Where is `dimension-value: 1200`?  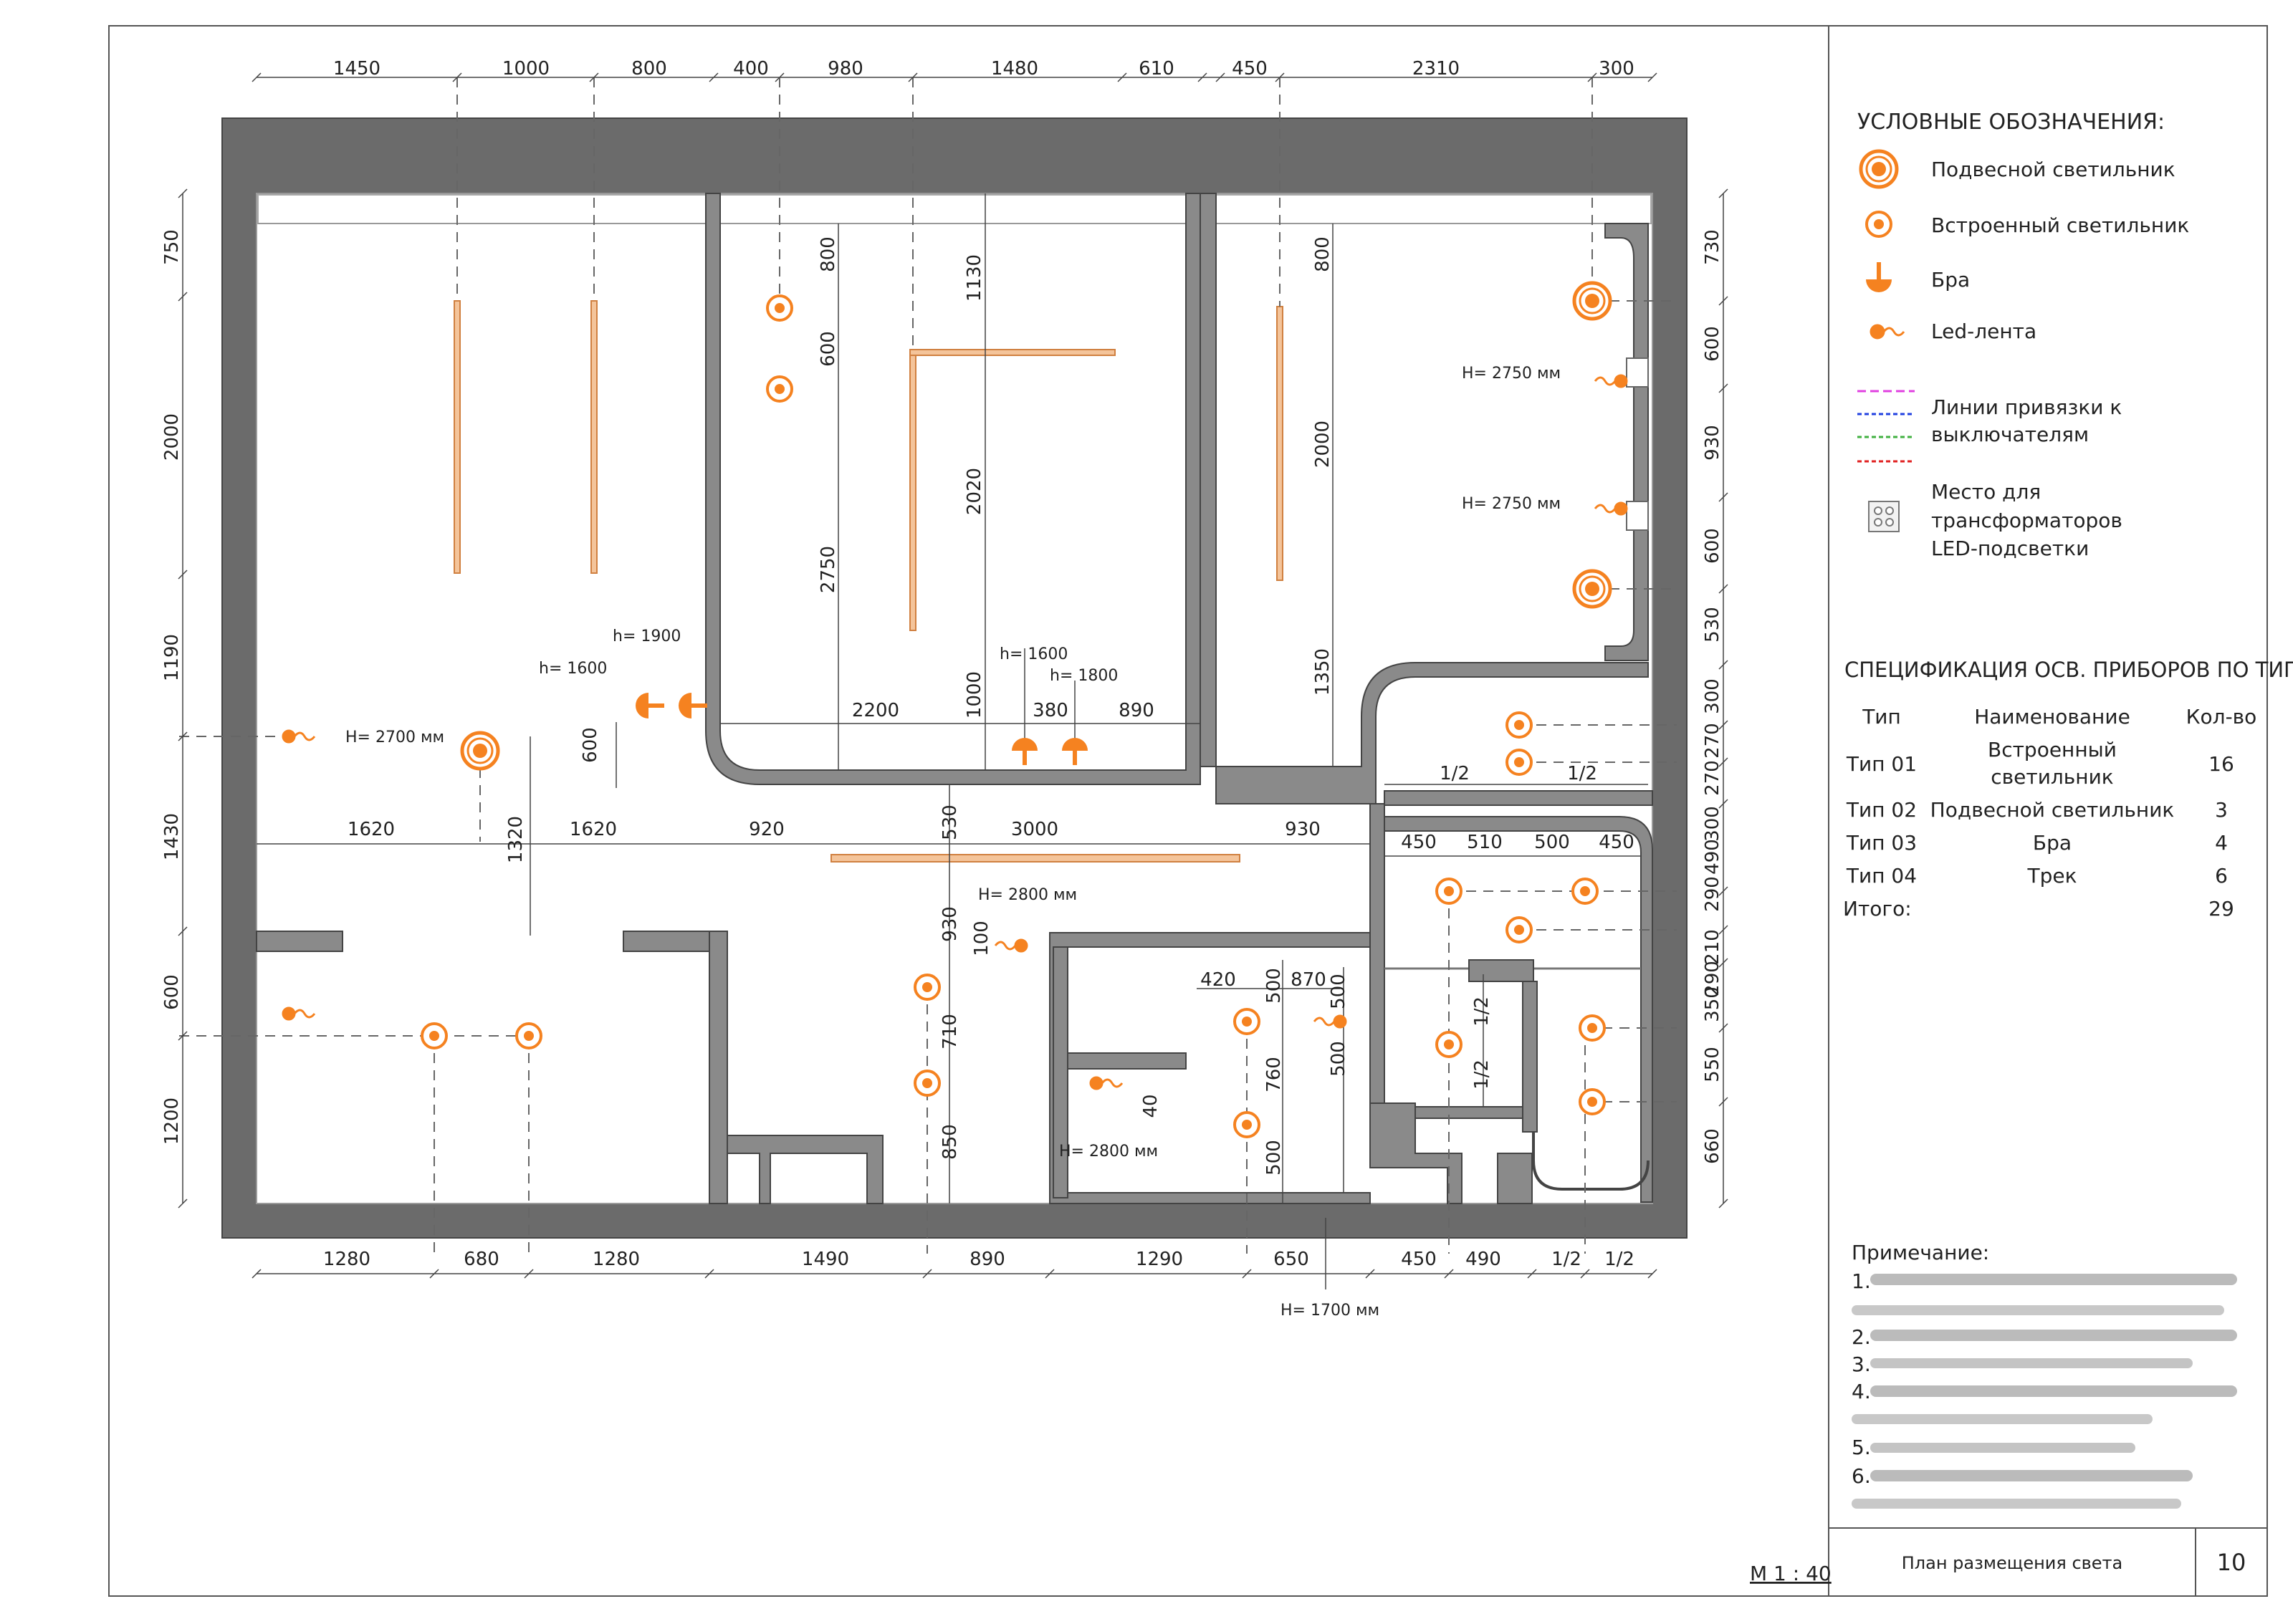 dimension-value: 1200 is located at coordinates (172, 1121).